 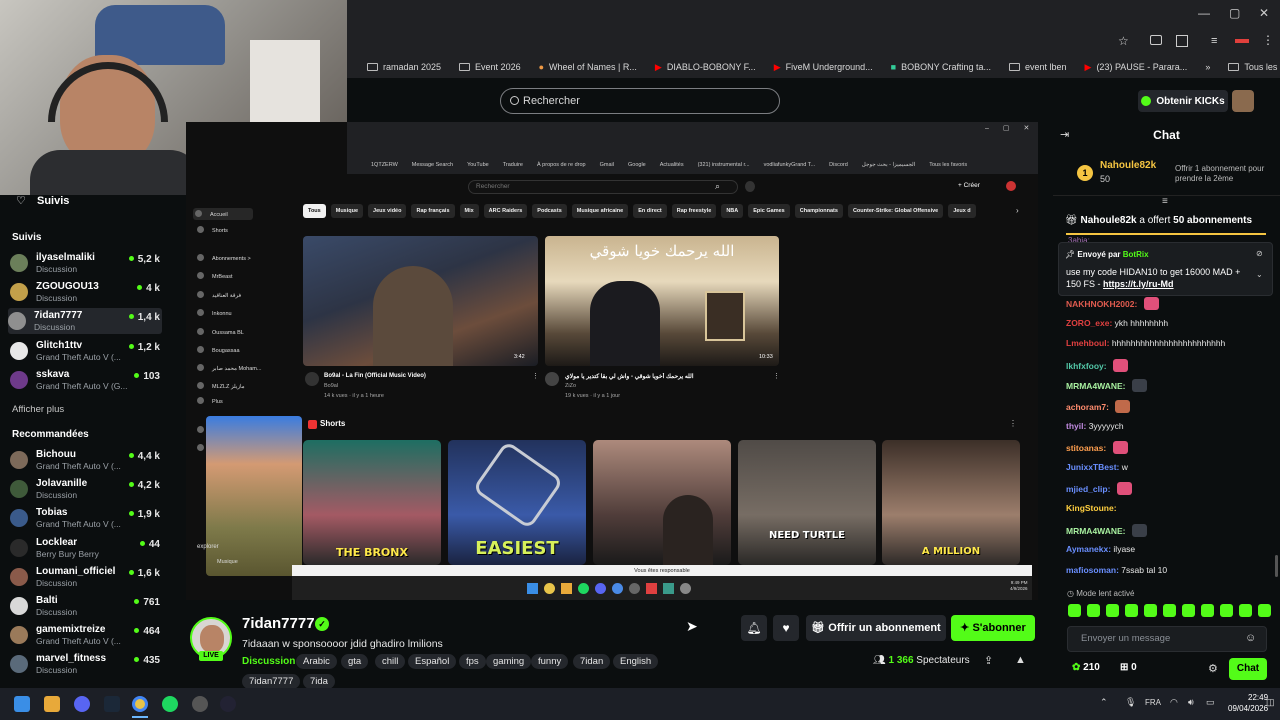 I want to click on bookmark-item: Event 2026, so click(x=490, y=67).